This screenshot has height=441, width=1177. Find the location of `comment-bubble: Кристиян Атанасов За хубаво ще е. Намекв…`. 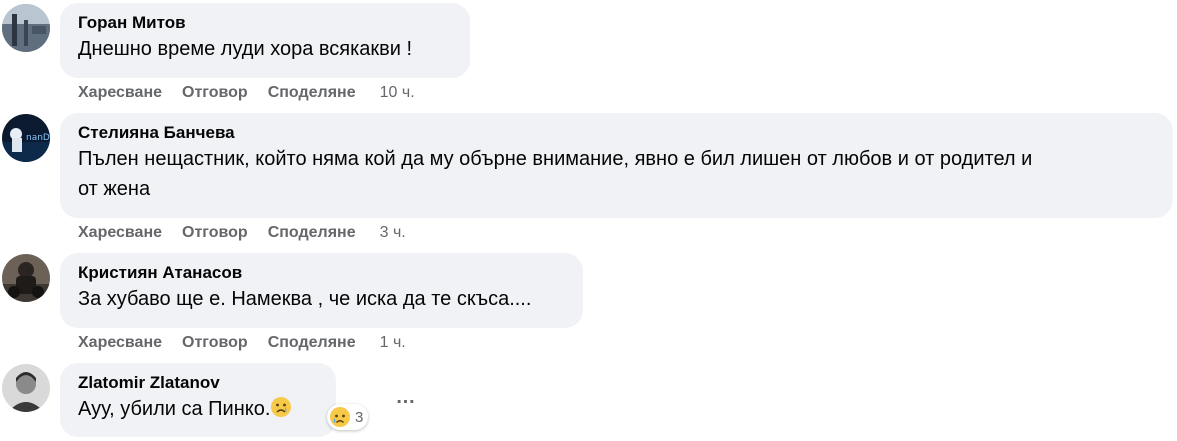

comment-bubble: Кристиян Атанасов За хубаво ще е. Намекв… is located at coordinates (321, 290).